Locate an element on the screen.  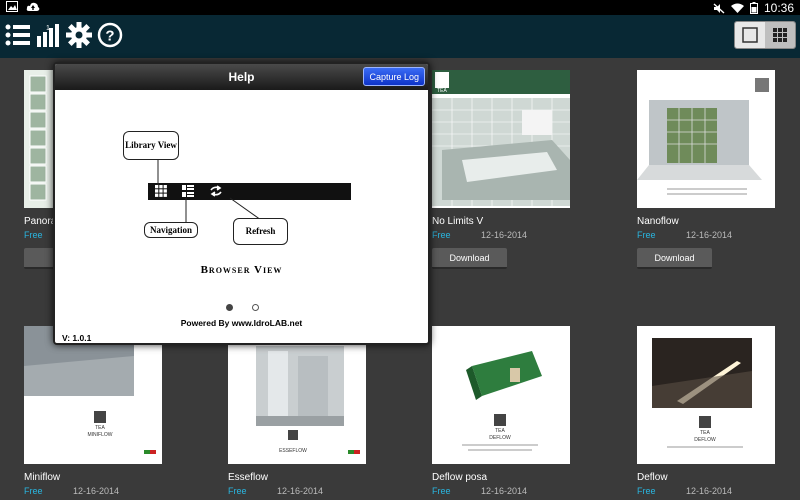
battery-icon is located at coordinates (753, 8).